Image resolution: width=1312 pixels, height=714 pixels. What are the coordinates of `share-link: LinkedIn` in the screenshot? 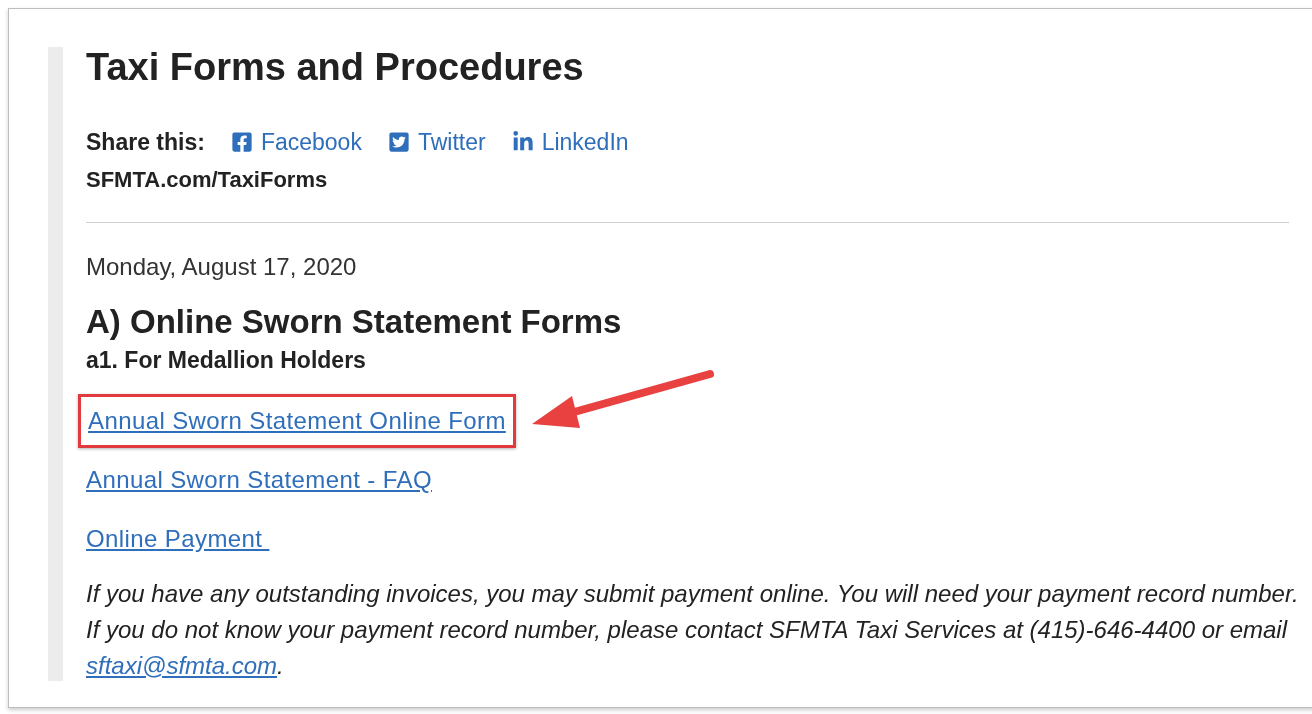 It's located at (570, 142).